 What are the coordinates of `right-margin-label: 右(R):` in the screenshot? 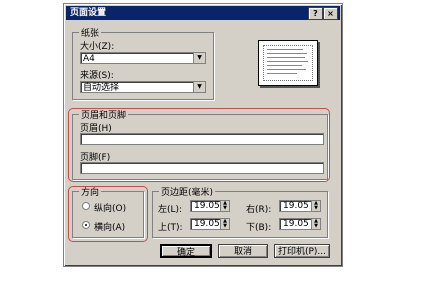 It's located at (259, 210).